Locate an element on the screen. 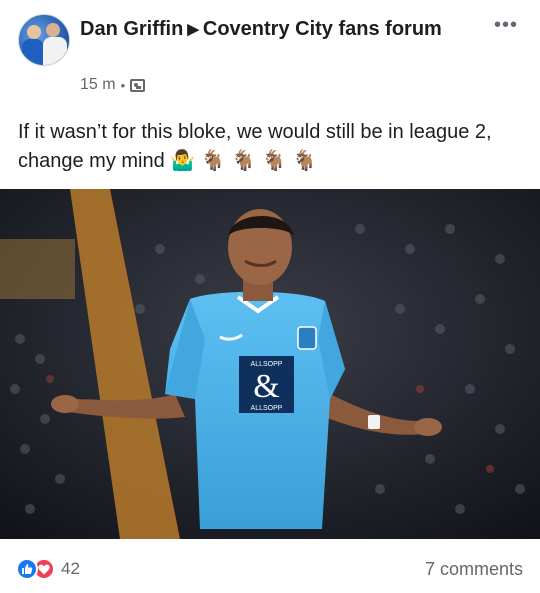 This screenshot has width=540, height=593. post-title: Dan Griffin ▶ Coventry City fans forum is located at coordinates (280, 29).